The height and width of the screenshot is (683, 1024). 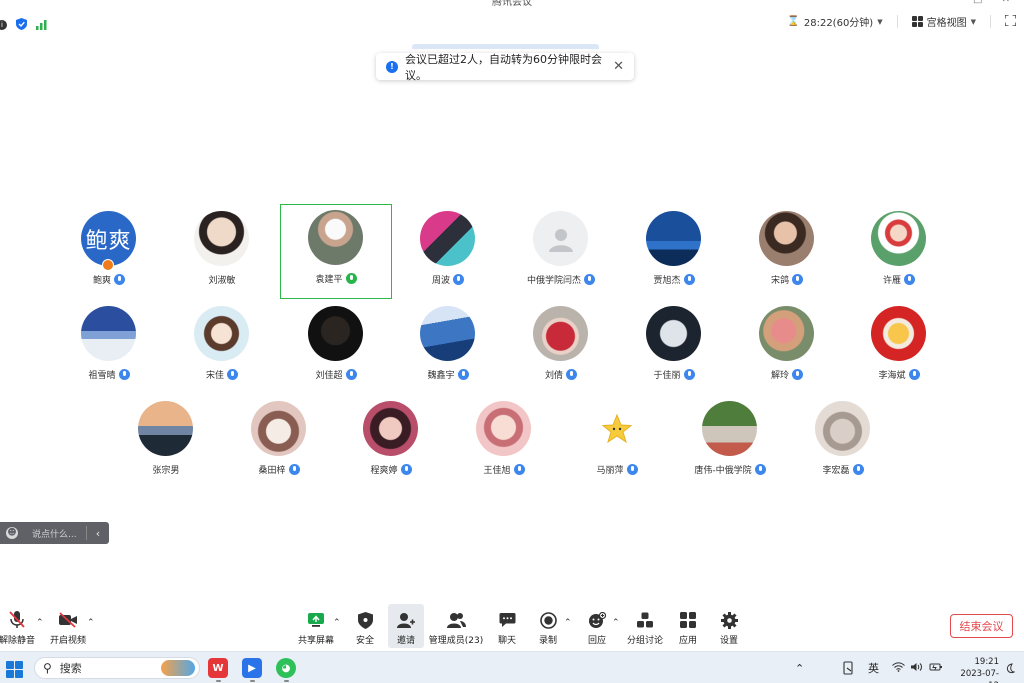 I want to click on battery-icon, so click(x=936, y=668).